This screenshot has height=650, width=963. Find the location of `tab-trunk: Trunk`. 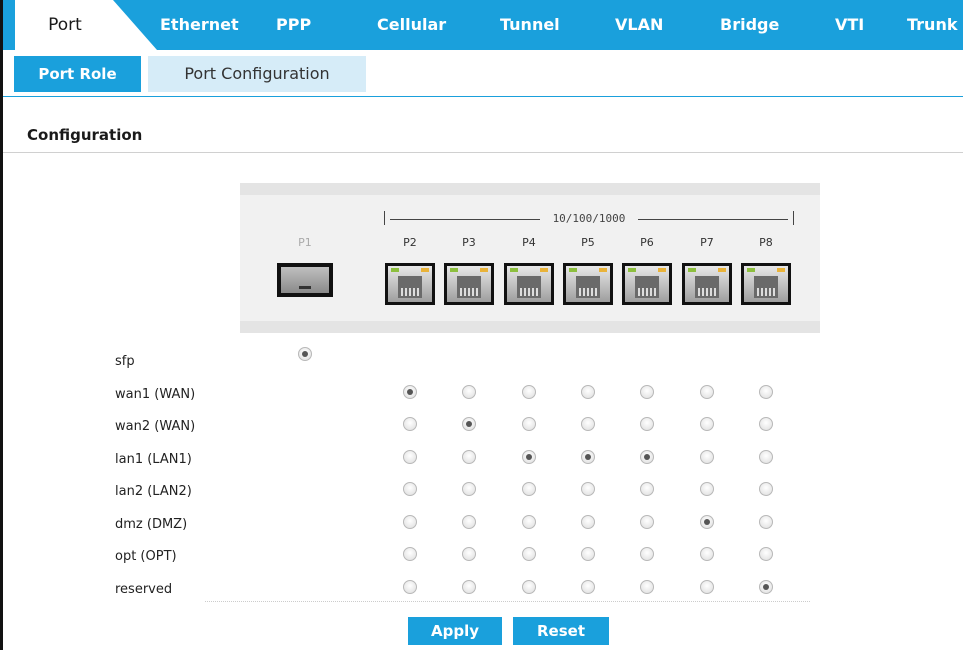

tab-trunk: Trunk is located at coordinates (932, 25).